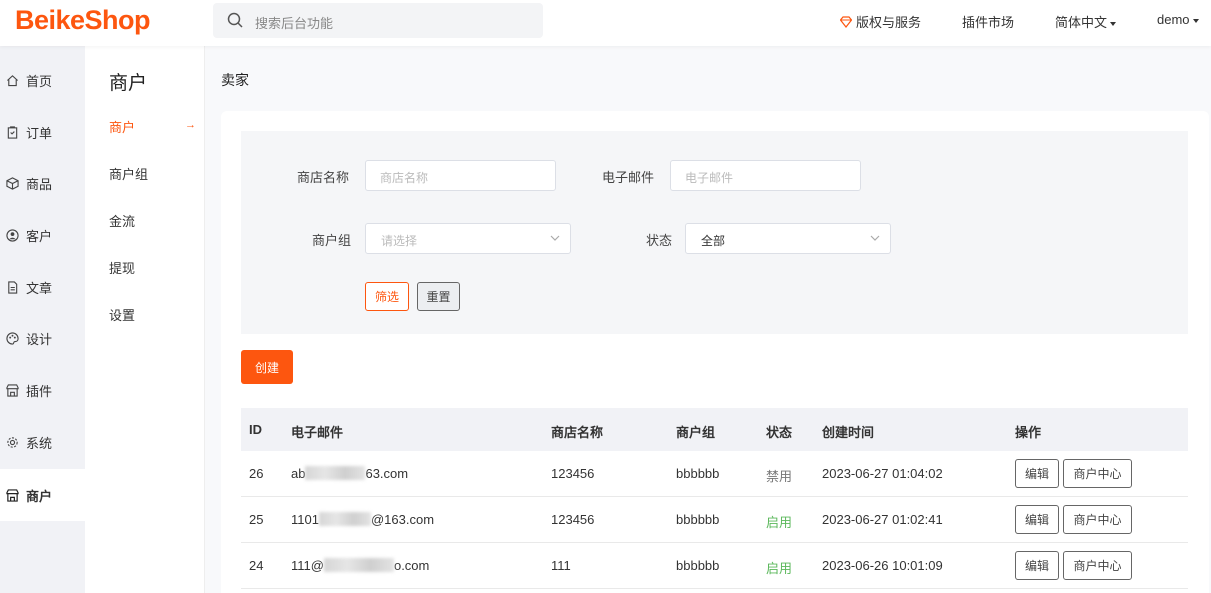 The height and width of the screenshot is (593, 1211). I want to click on palette-icon, so click(12, 338).